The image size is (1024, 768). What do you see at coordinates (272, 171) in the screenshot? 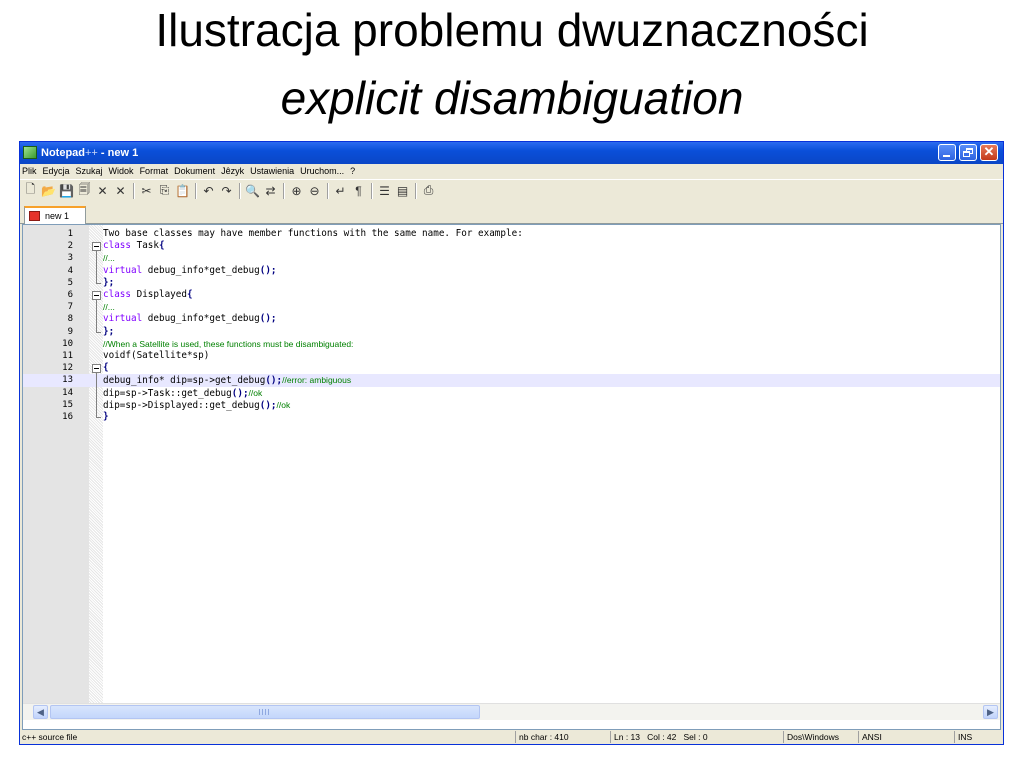
I see `menu-item-7: Ustawienia` at bounding box center [272, 171].